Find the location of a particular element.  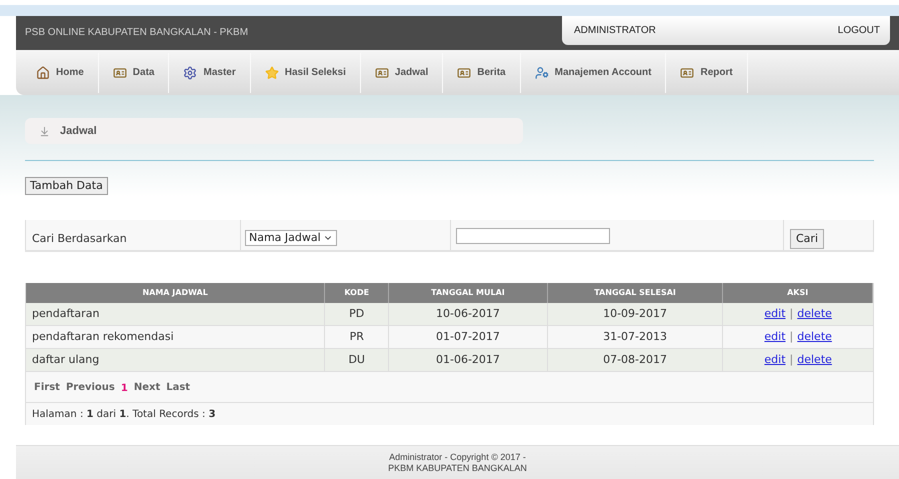

table-cell-text: daftar ulang is located at coordinates (66, 360).